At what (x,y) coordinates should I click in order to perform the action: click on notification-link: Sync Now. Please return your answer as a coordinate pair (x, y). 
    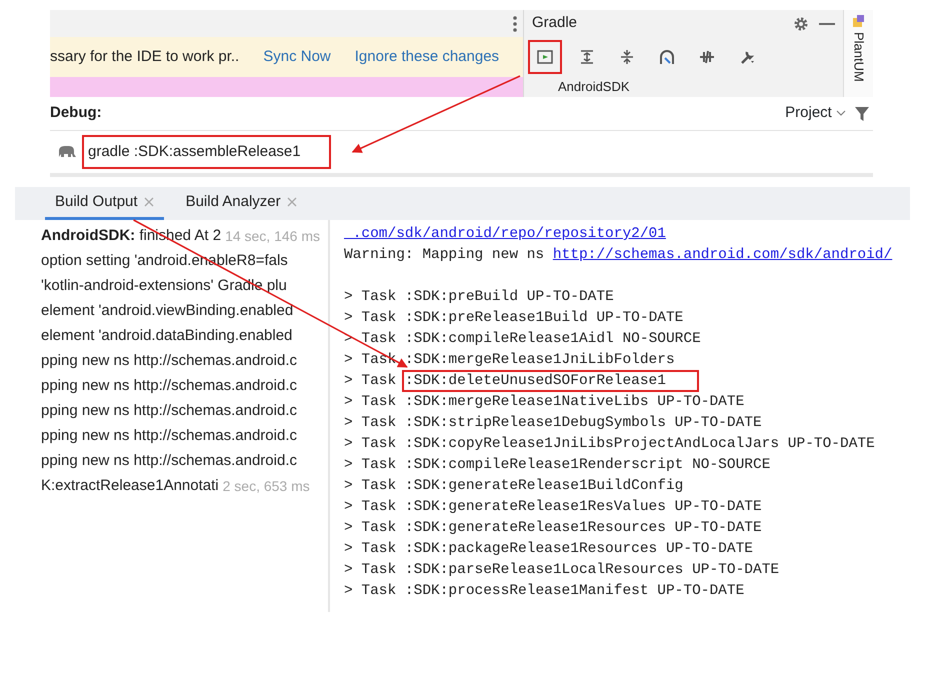
    Looking at the image, I should click on (297, 57).